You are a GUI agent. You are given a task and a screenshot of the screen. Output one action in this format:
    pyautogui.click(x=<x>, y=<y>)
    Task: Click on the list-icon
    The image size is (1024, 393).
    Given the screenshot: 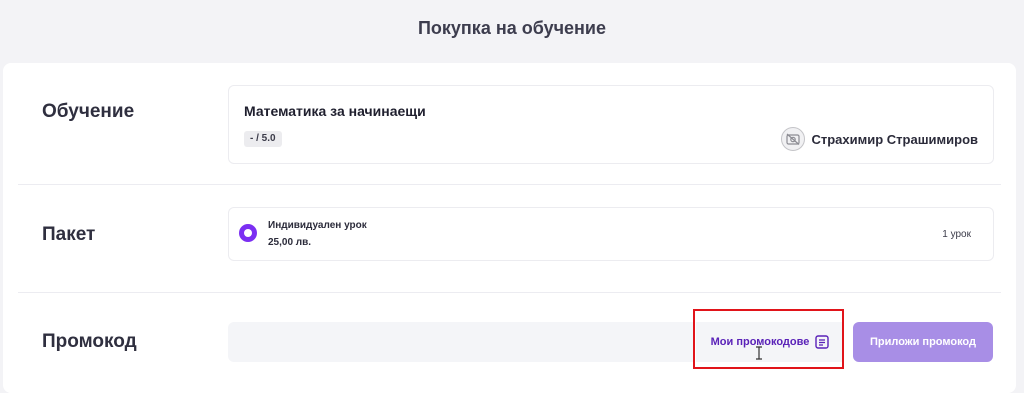 What is the action you would take?
    pyautogui.click(x=822, y=342)
    